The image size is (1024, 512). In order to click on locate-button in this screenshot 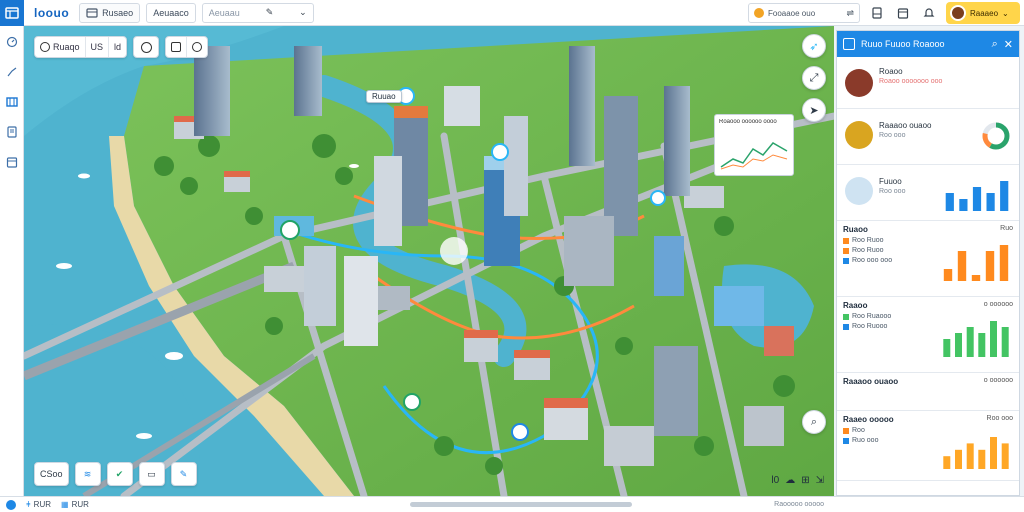, I will do `click(146, 47)`.